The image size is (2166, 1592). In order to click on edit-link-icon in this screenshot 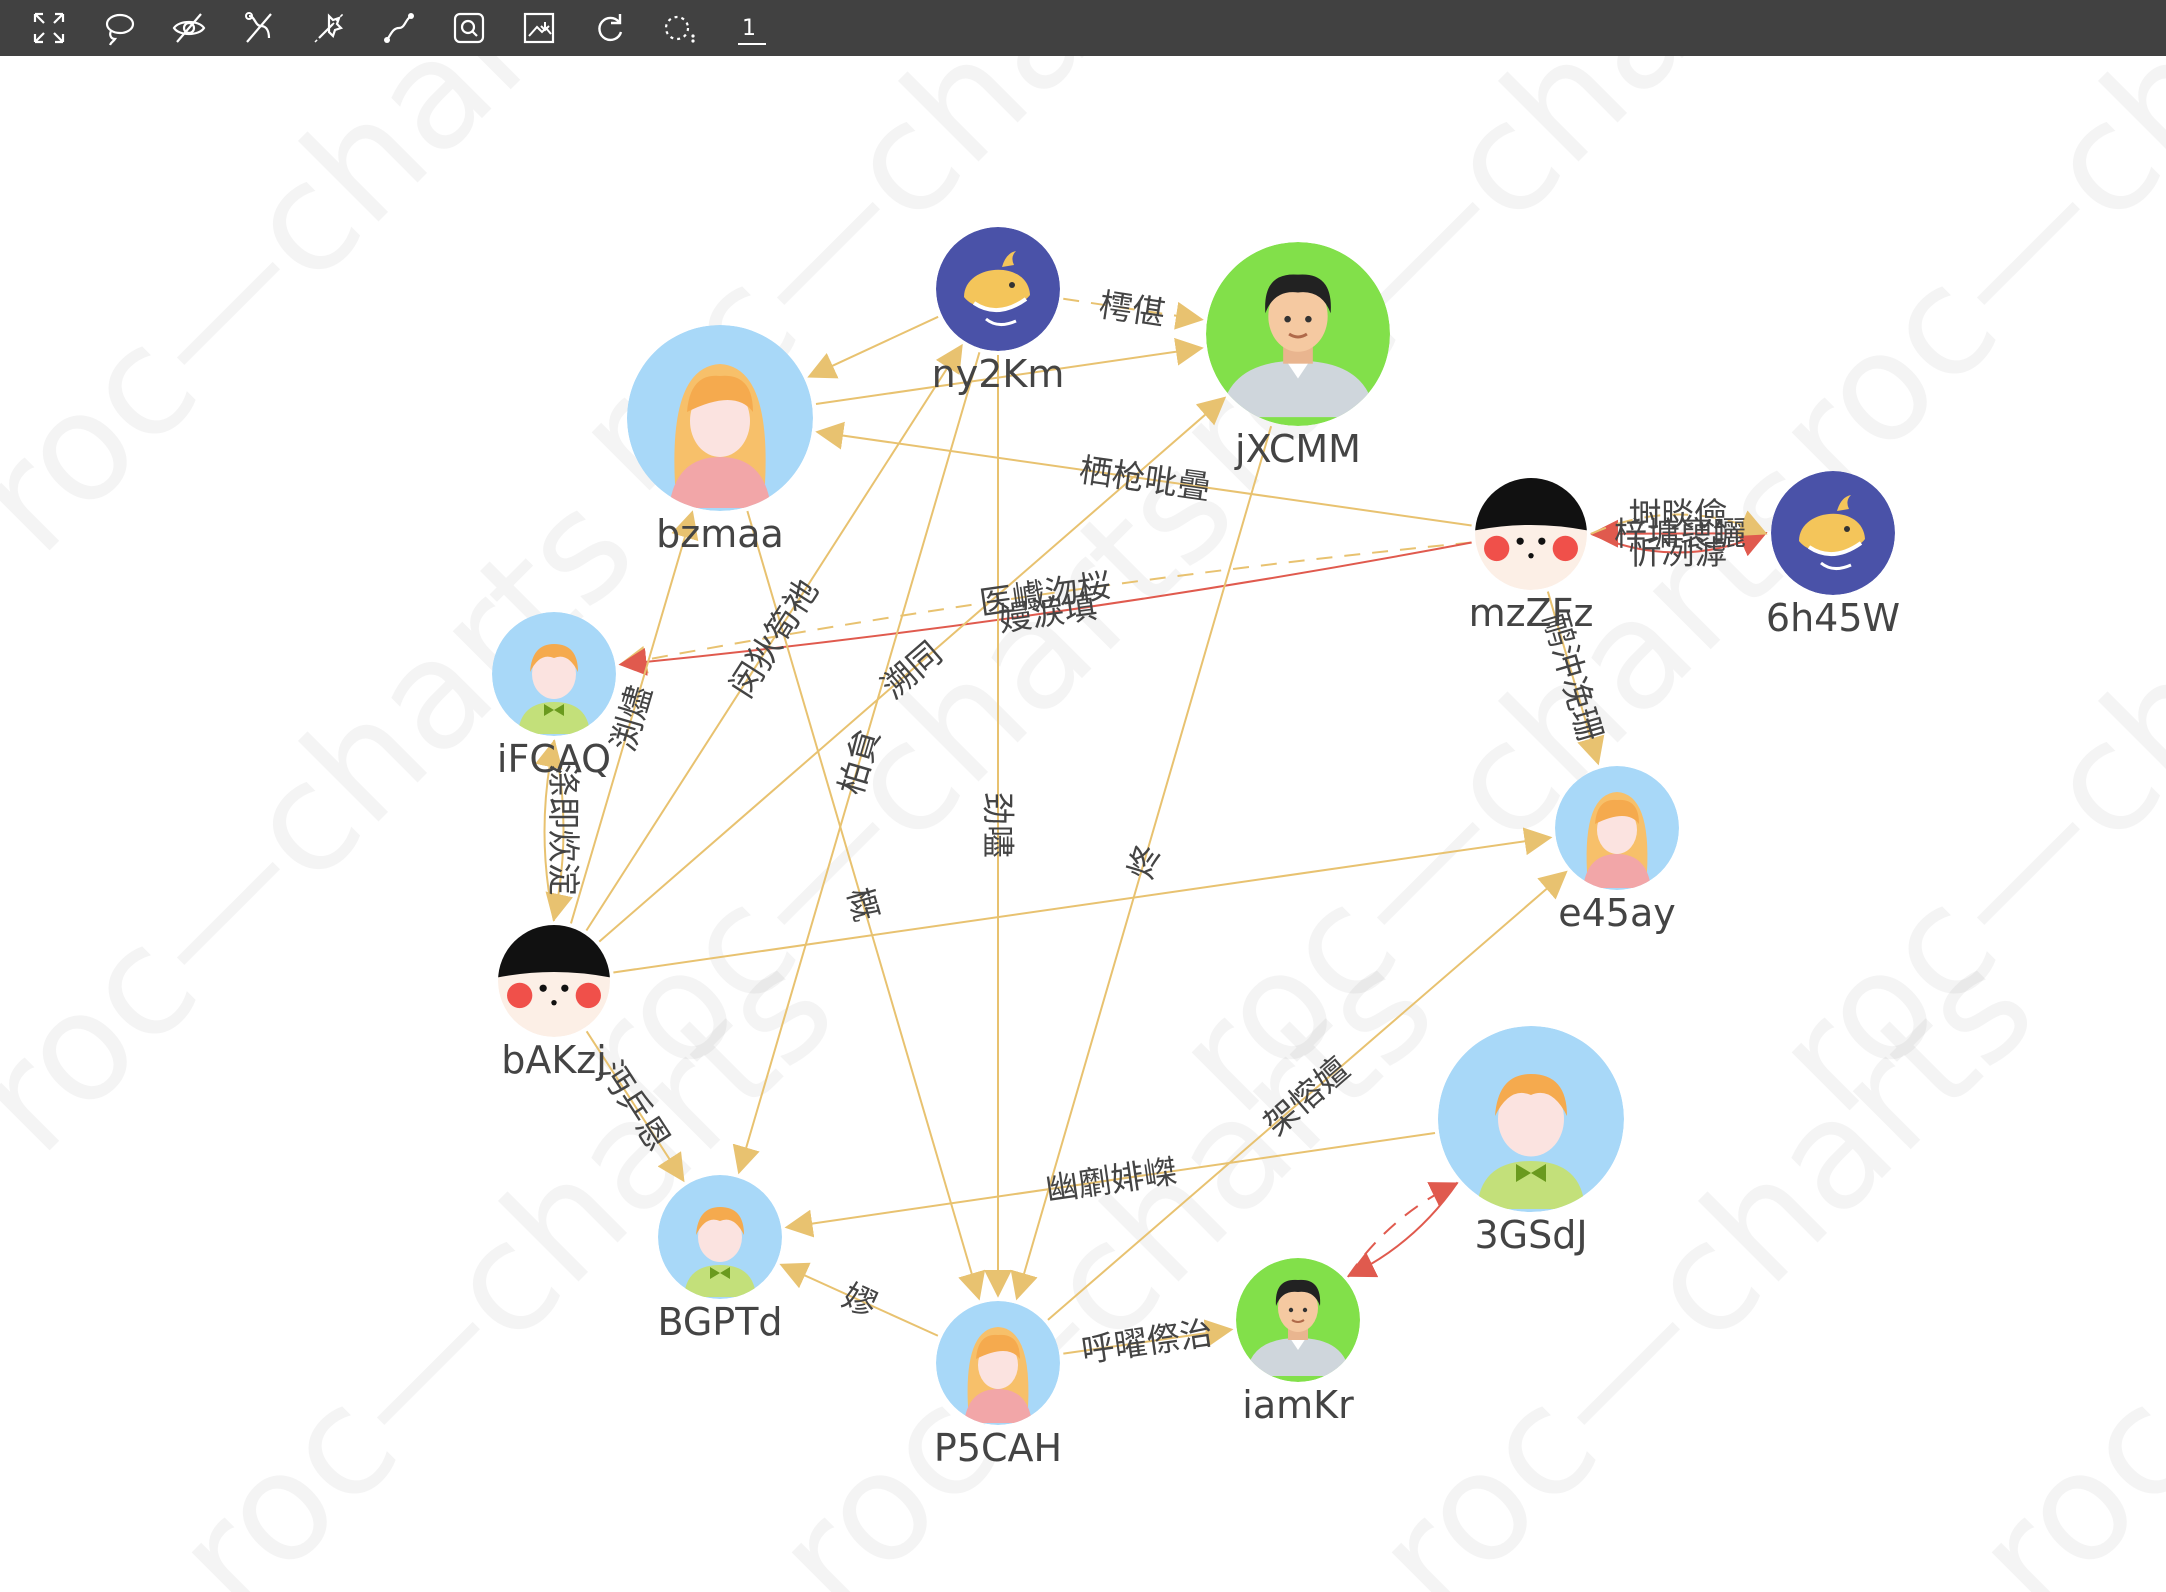, I will do `click(258, 27)`.